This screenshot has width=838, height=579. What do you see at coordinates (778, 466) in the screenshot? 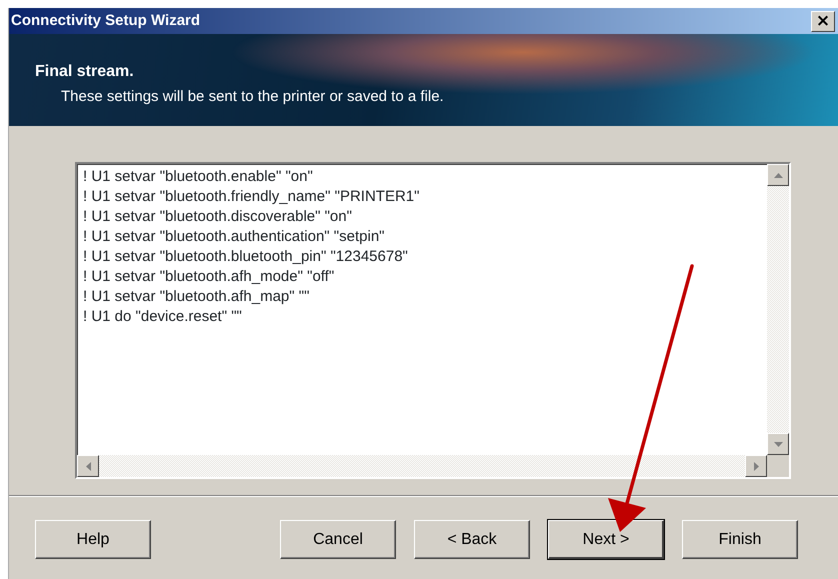
I see `scrollbar-corner` at bounding box center [778, 466].